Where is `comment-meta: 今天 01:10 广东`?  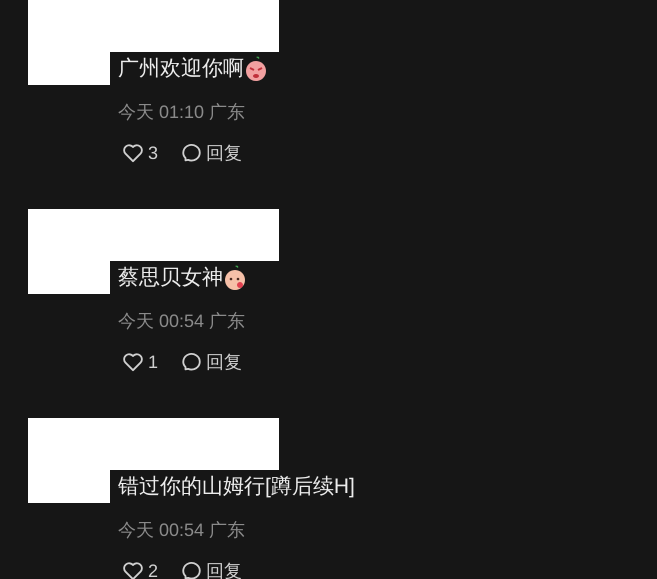 comment-meta: 今天 01:10 广东 is located at coordinates (182, 112).